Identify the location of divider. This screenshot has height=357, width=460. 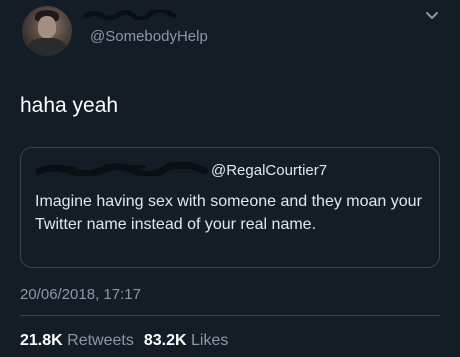
(230, 315).